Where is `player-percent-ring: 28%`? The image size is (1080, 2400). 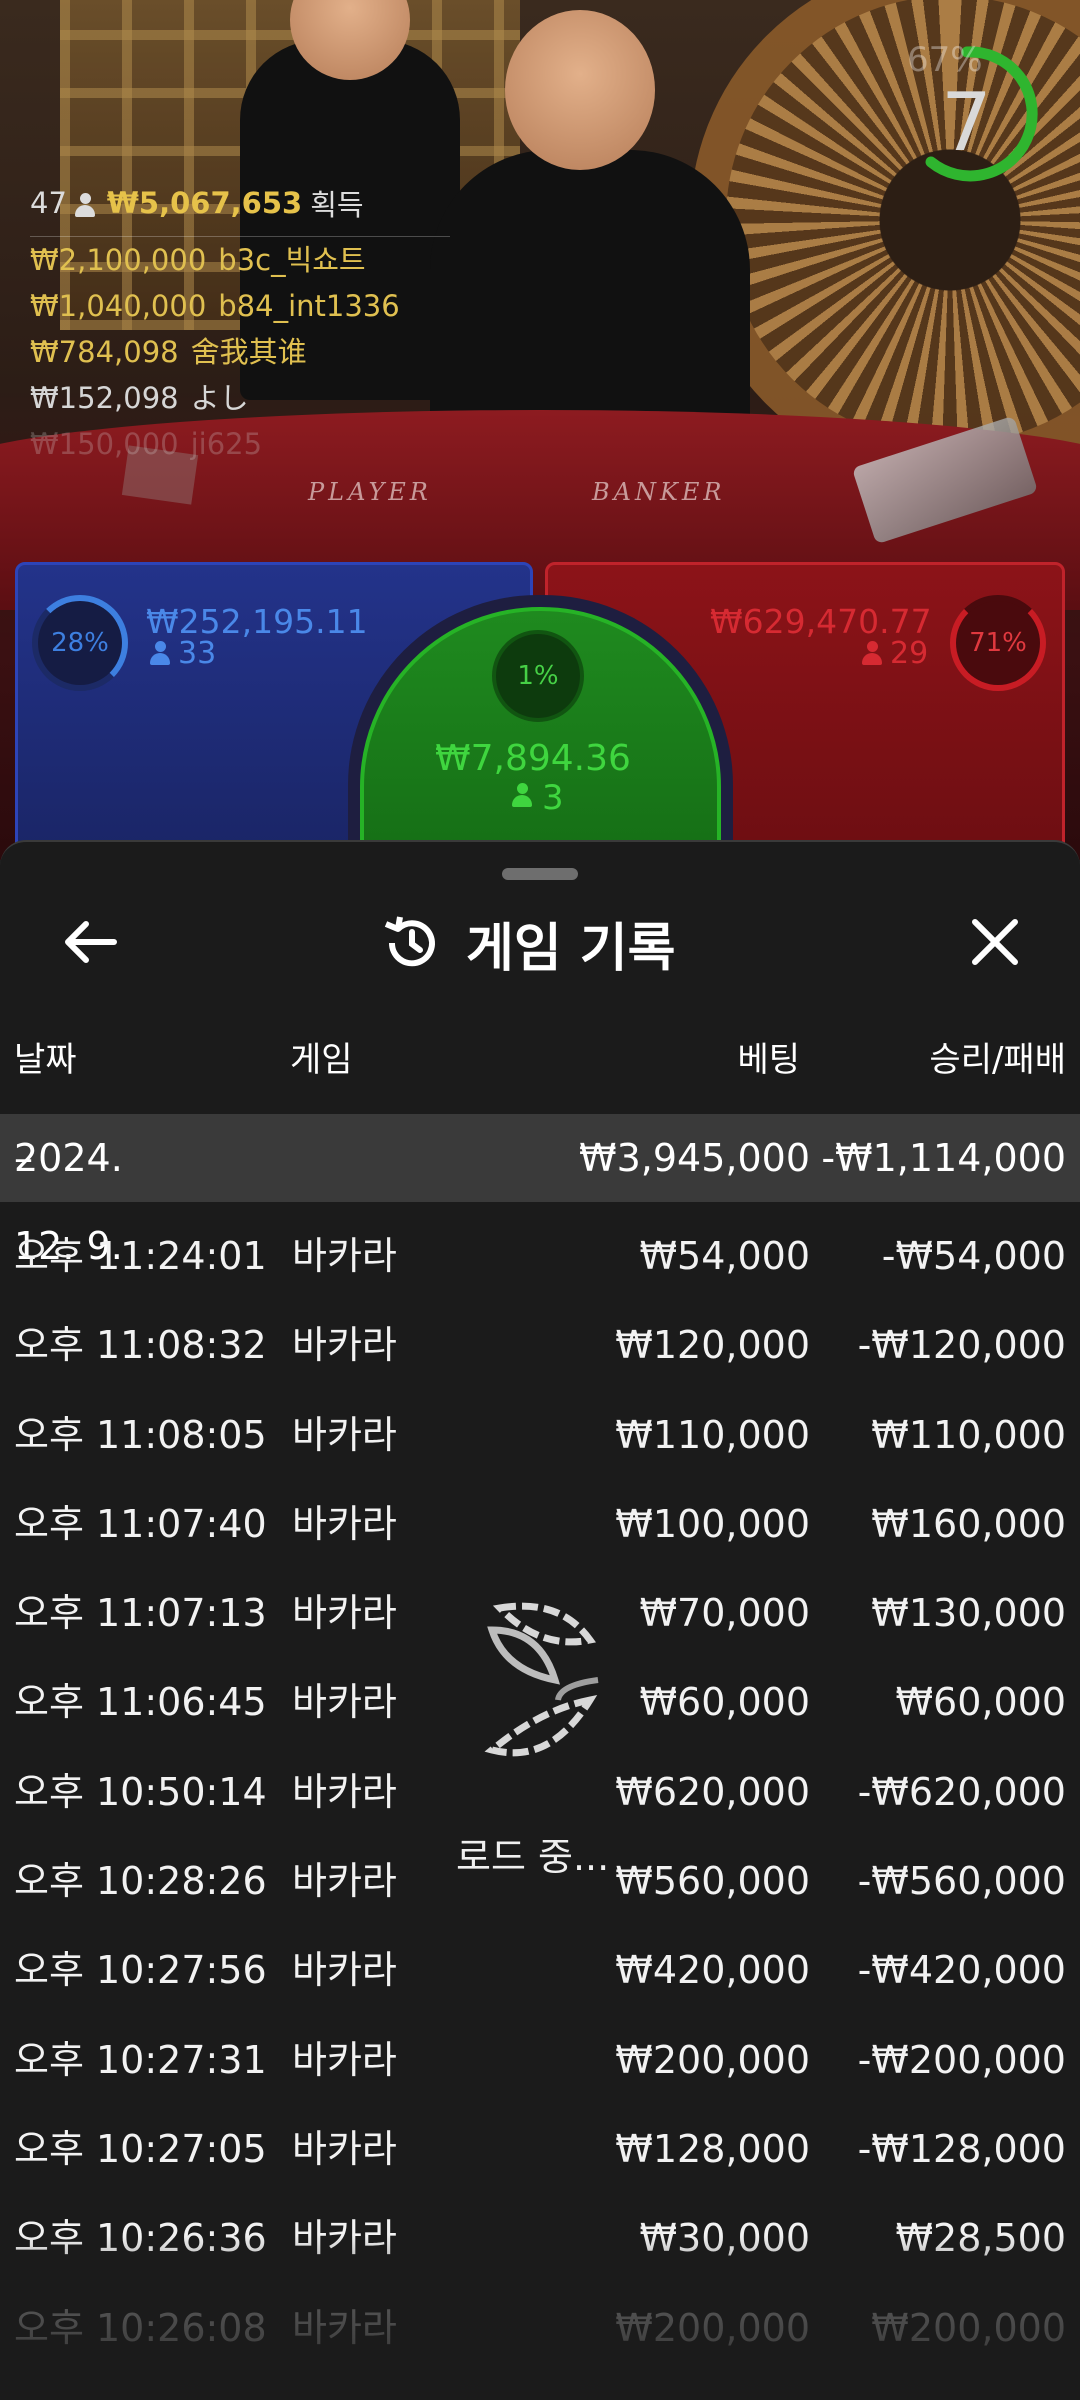 player-percent-ring: 28% is located at coordinates (80, 643).